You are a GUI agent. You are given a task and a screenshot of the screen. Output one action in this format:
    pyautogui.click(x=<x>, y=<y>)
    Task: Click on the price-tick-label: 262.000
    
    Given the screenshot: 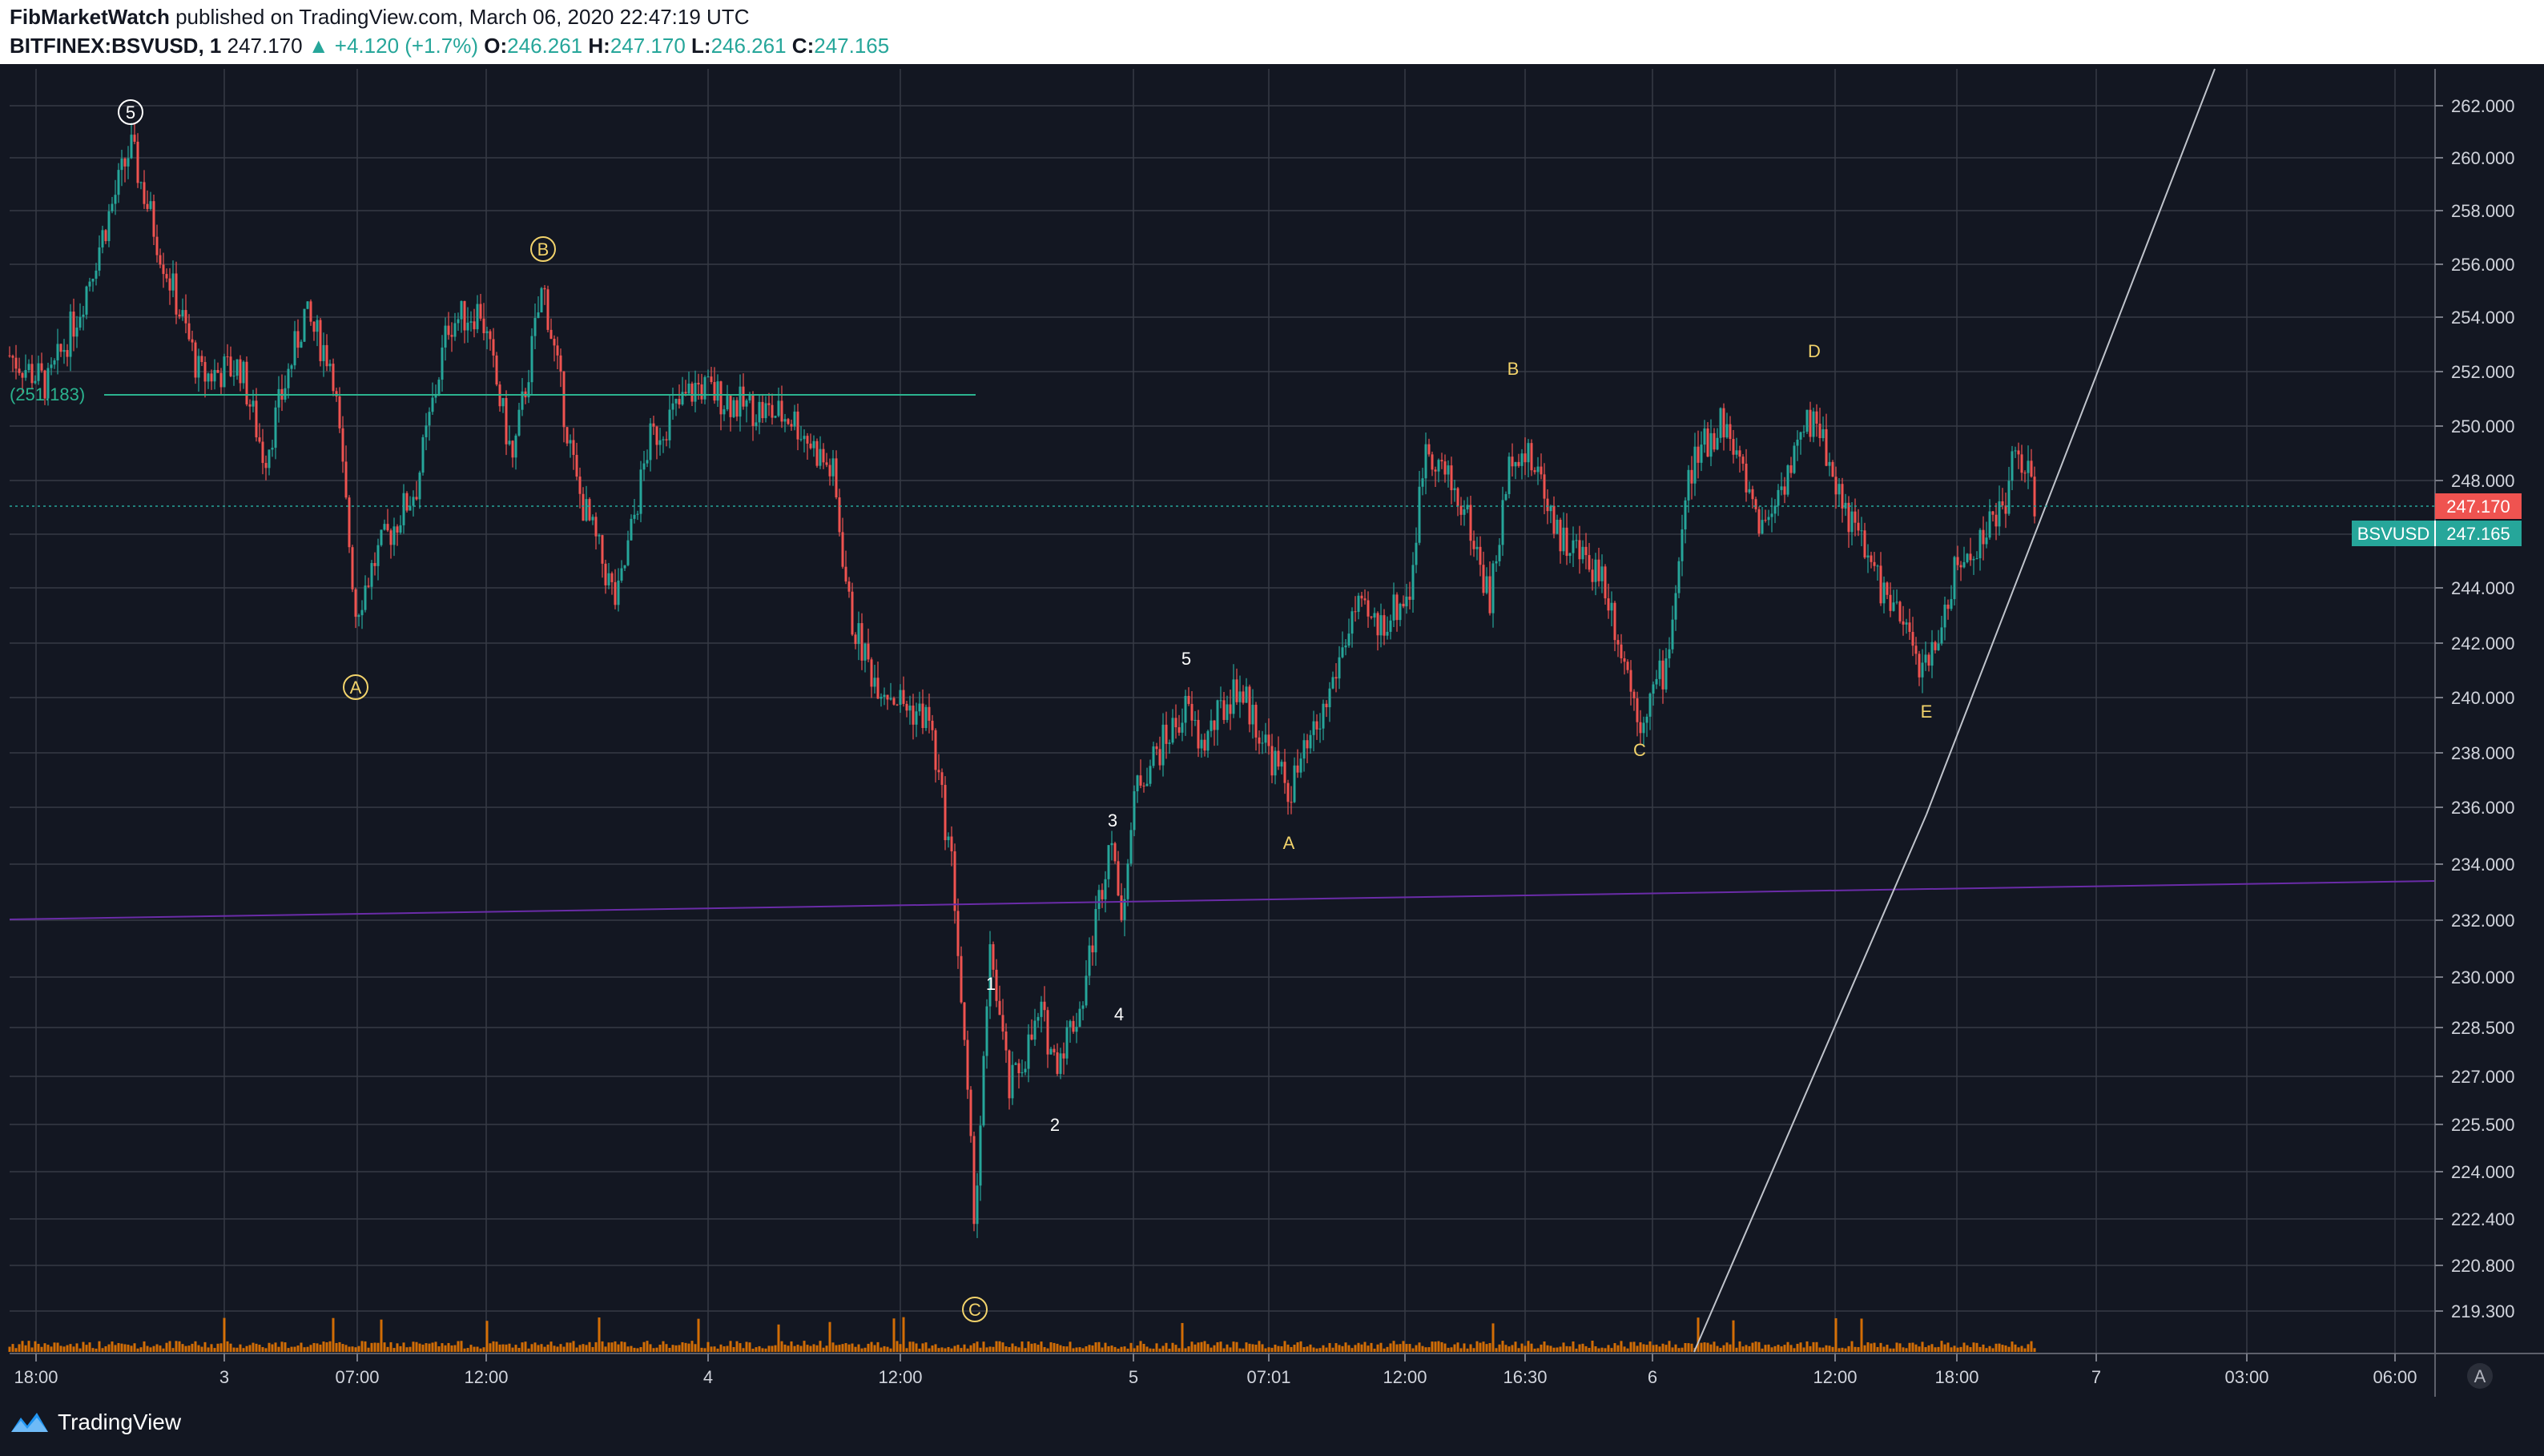 What is the action you would take?
    pyautogui.click(x=2483, y=106)
    